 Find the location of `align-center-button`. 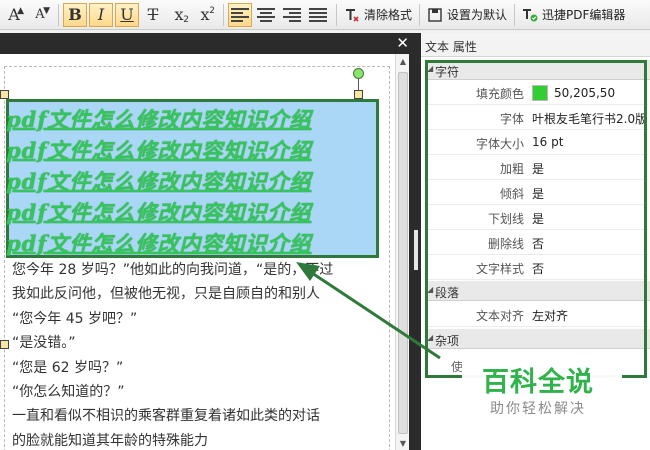

align-center-button is located at coordinates (266, 15).